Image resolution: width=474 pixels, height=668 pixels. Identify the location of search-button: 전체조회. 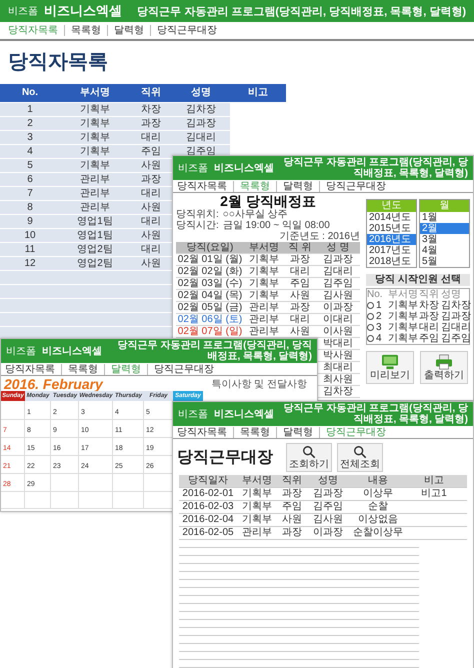
(360, 457).